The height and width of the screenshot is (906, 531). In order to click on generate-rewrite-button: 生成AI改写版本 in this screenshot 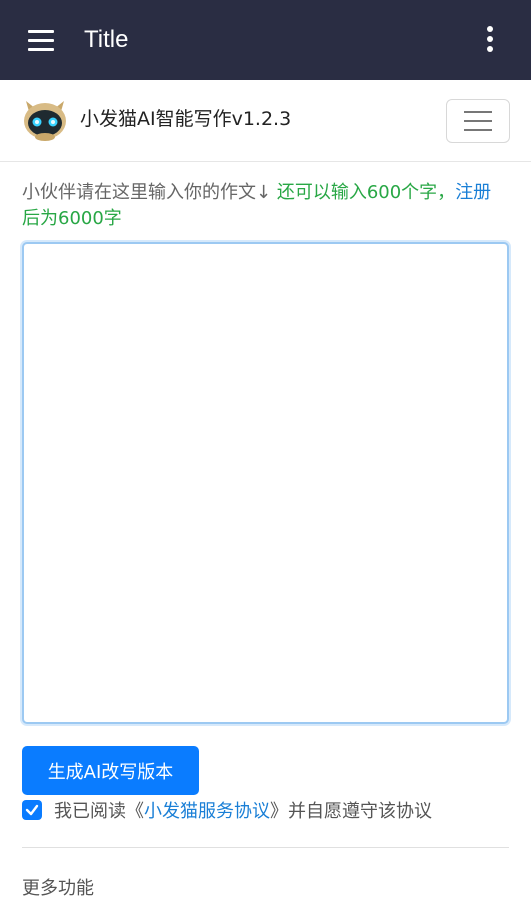, I will do `click(110, 770)`.